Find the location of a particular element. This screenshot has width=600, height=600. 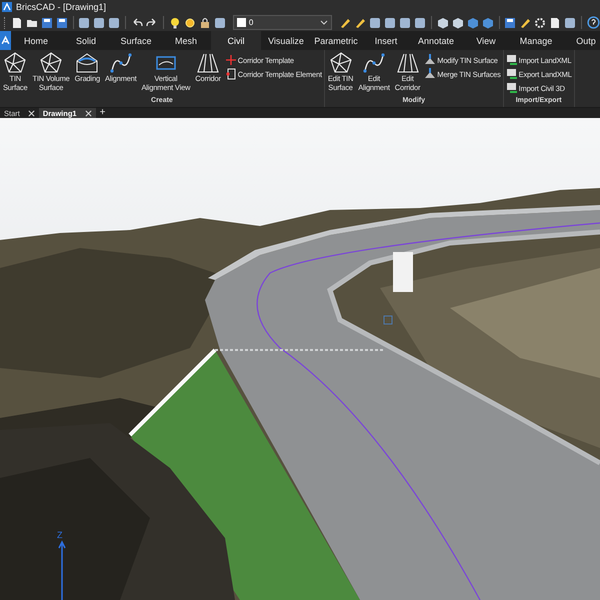

axis-label: Z is located at coordinates (59, 535).